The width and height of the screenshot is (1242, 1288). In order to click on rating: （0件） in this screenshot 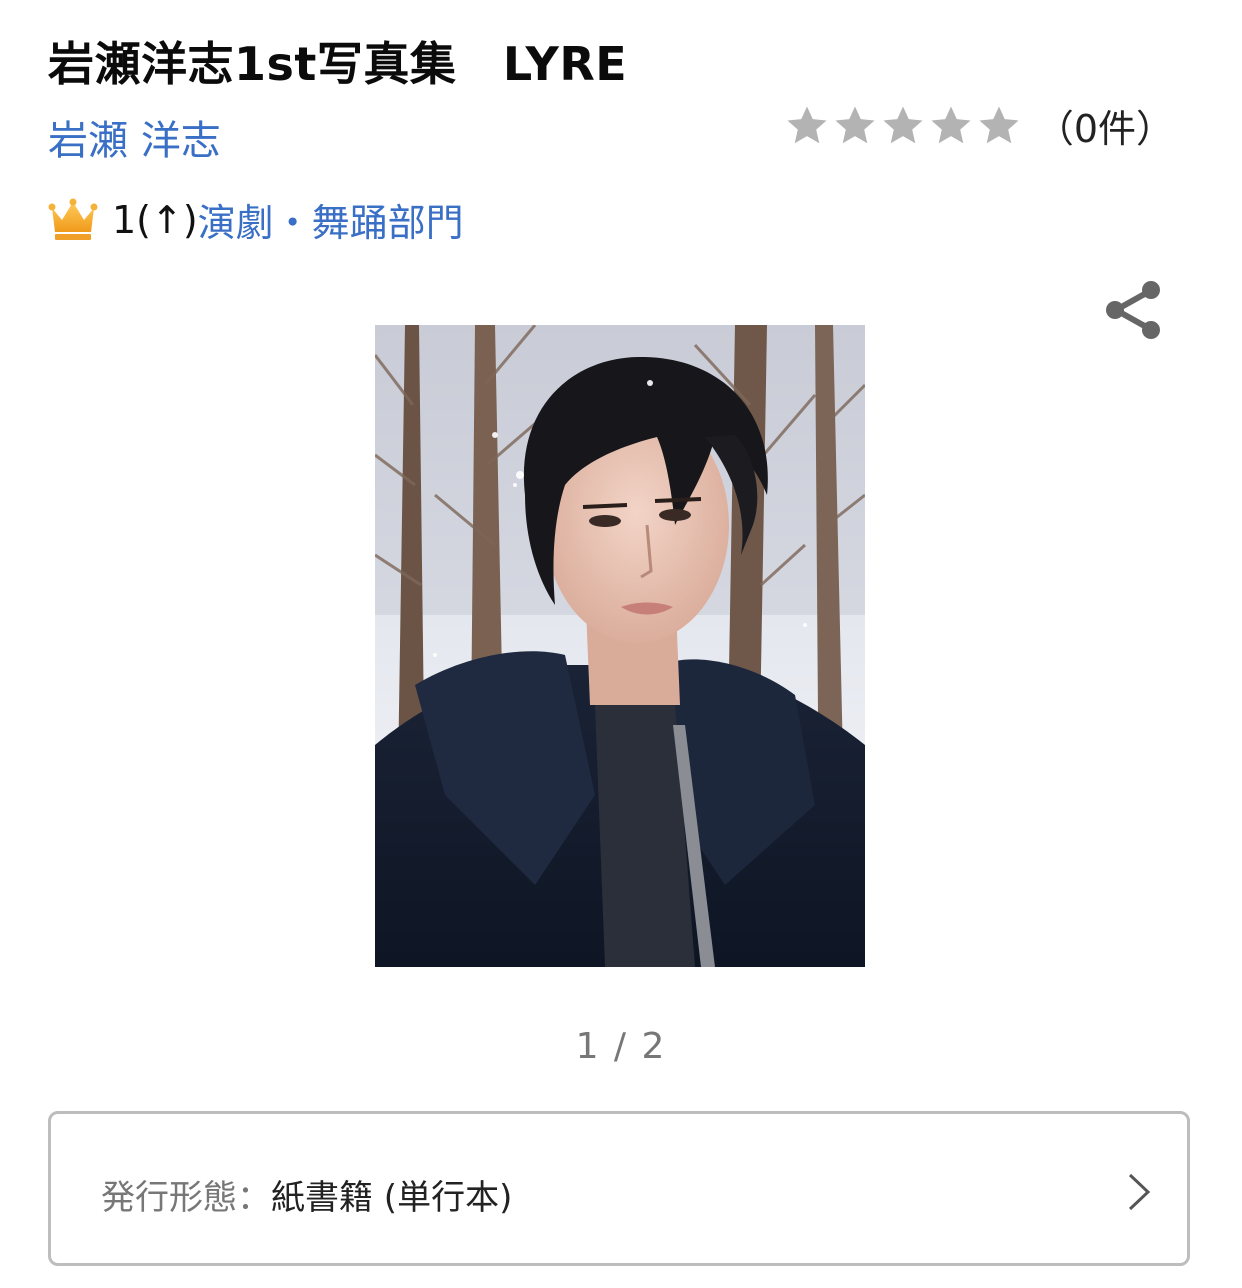, I will do `click(979, 125)`.